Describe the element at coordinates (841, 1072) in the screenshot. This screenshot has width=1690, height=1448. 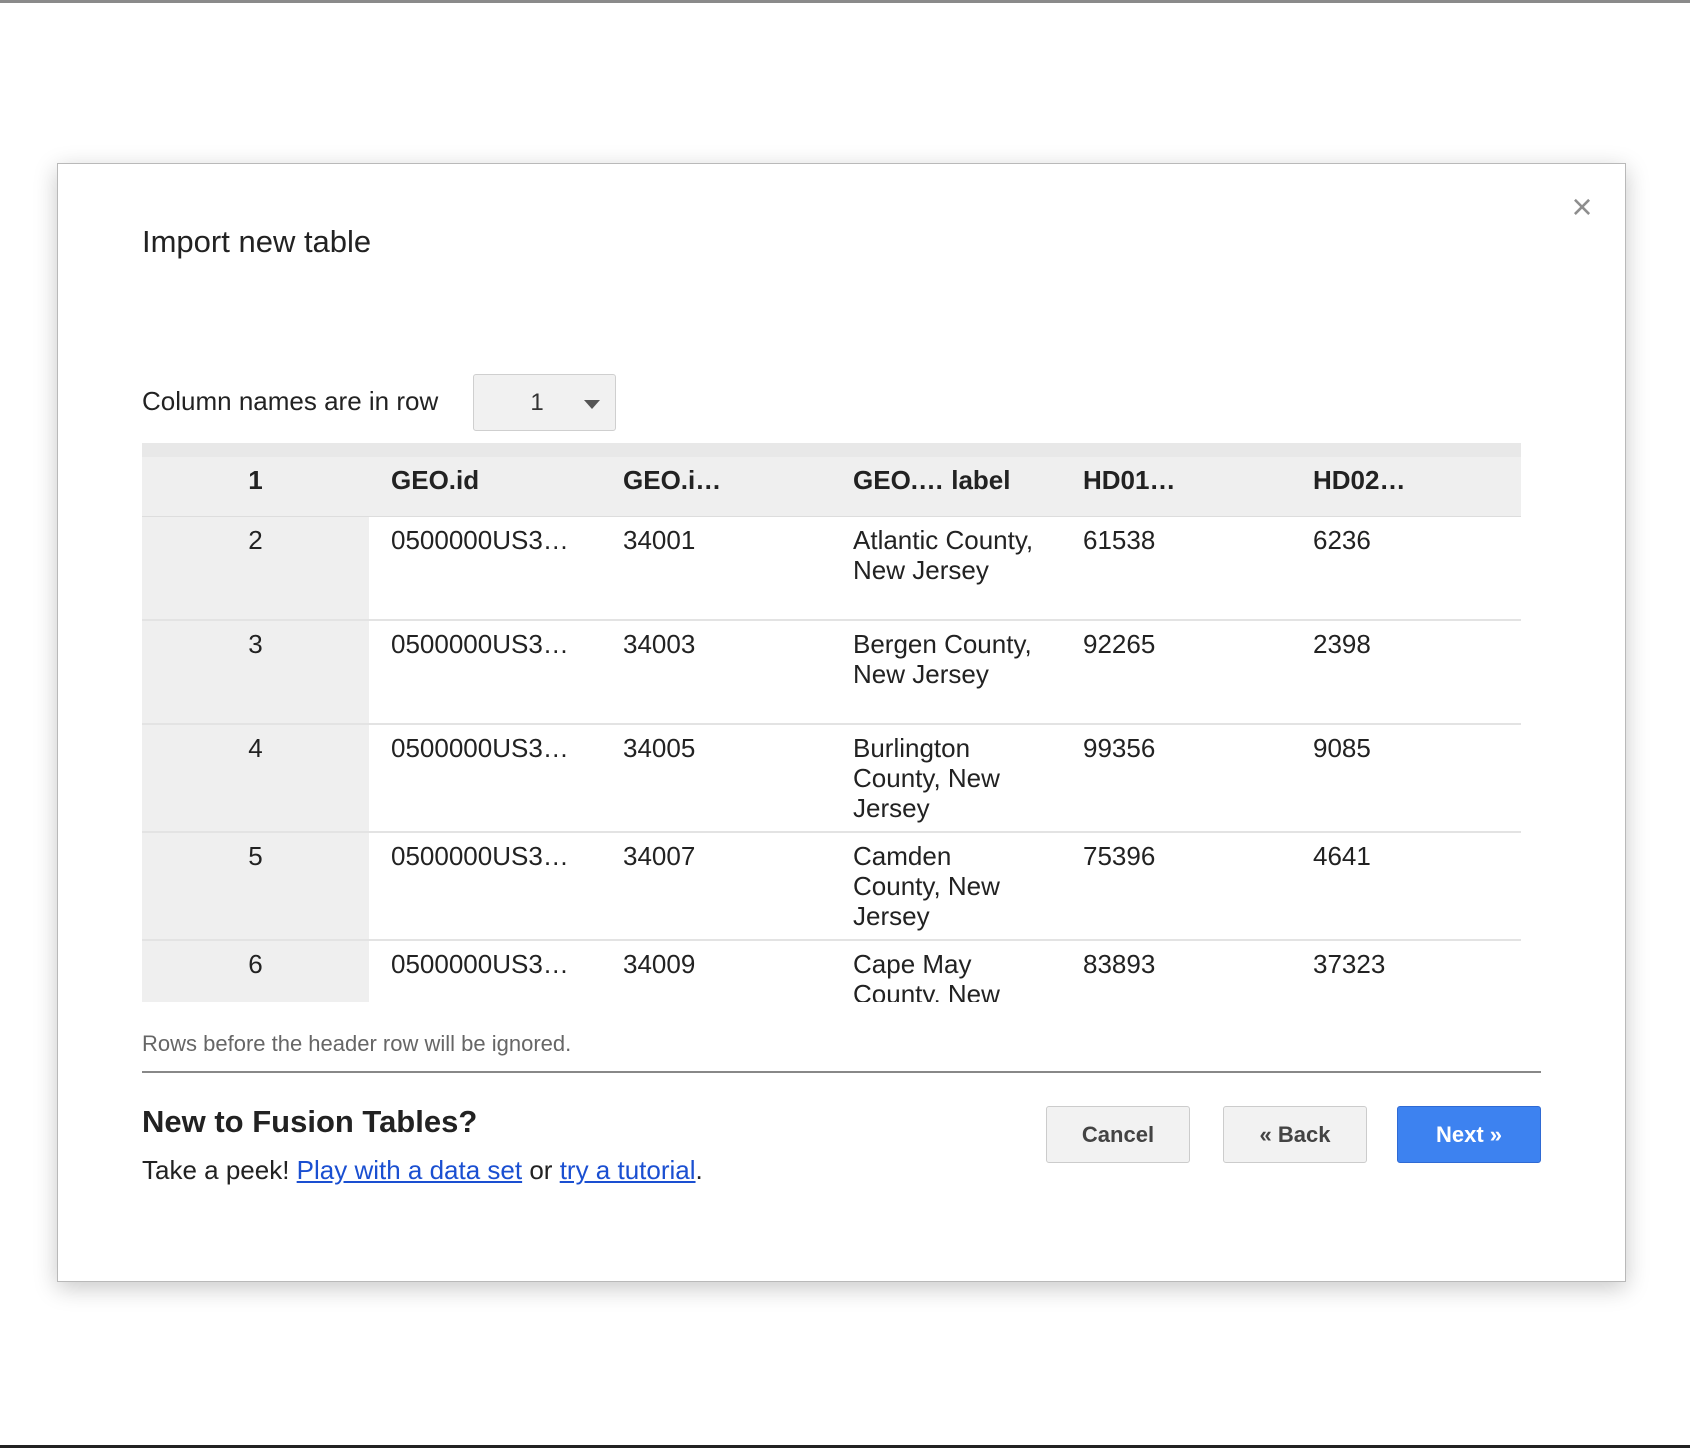
I see `divider` at that location.